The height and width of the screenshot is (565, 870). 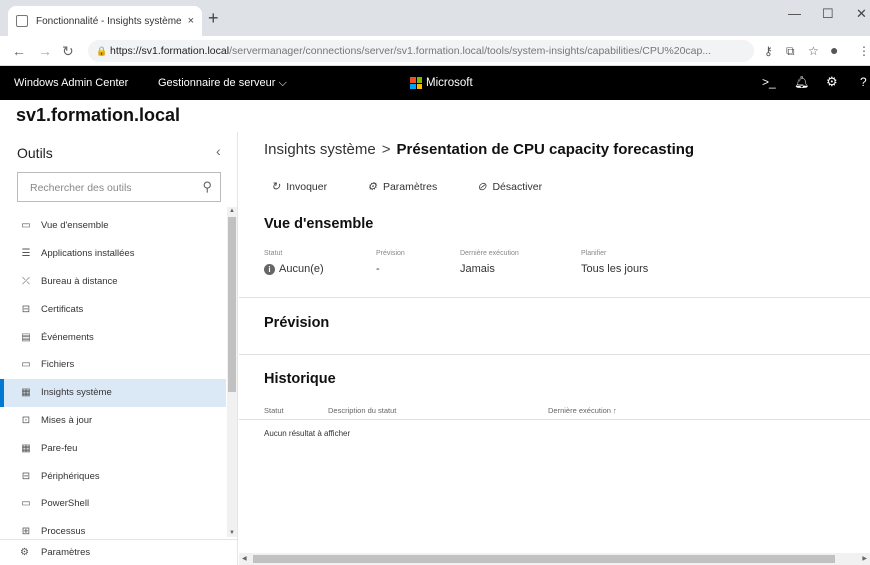 What do you see at coordinates (113, 392) in the screenshot?
I see `sidebar-item-system-insights: ▦ Insights système` at bounding box center [113, 392].